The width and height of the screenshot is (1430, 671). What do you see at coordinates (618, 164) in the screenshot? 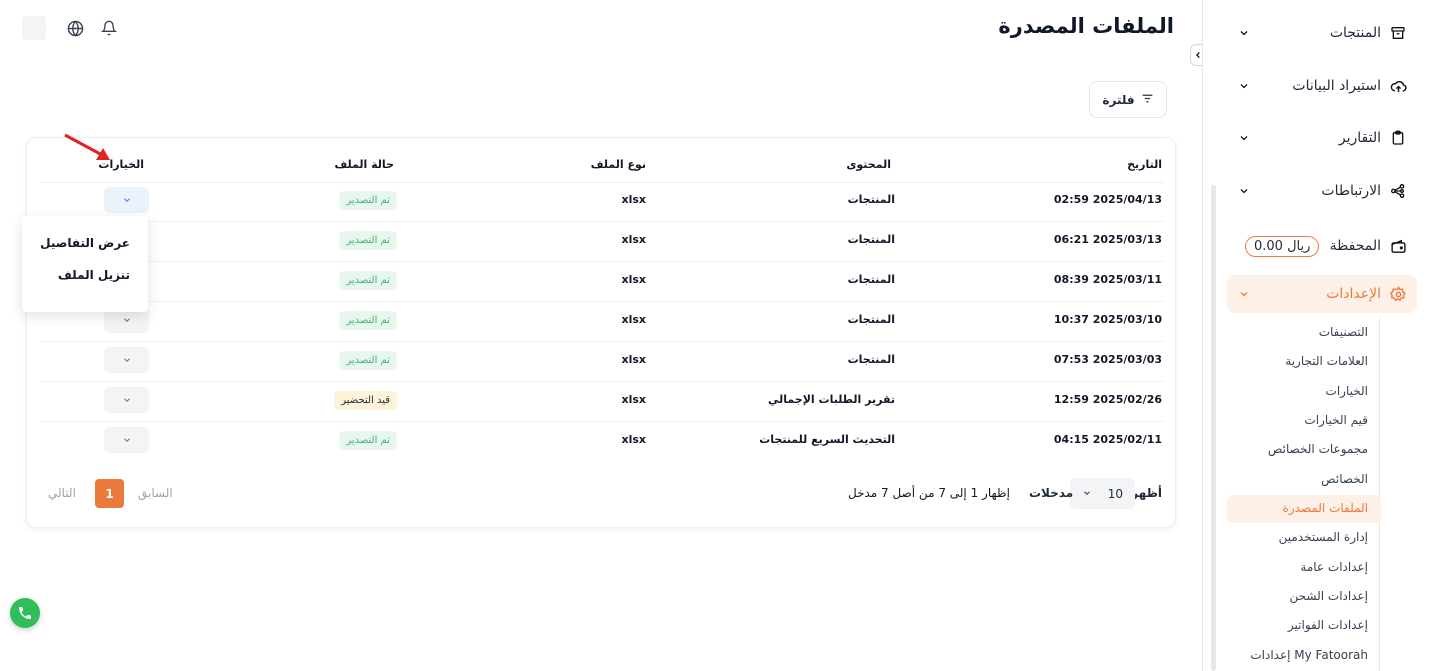
I see `col-header-type: نوع الملف` at bounding box center [618, 164].